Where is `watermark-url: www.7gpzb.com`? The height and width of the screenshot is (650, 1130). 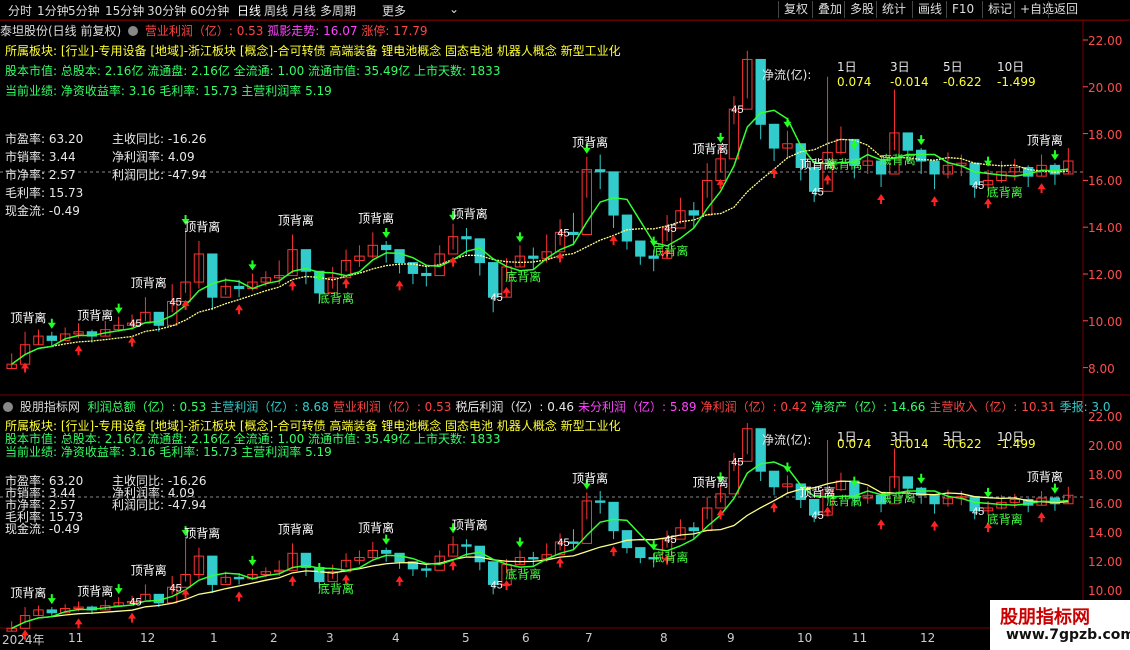
watermark-url: www.7gpzb.com is located at coordinates (1068, 635).